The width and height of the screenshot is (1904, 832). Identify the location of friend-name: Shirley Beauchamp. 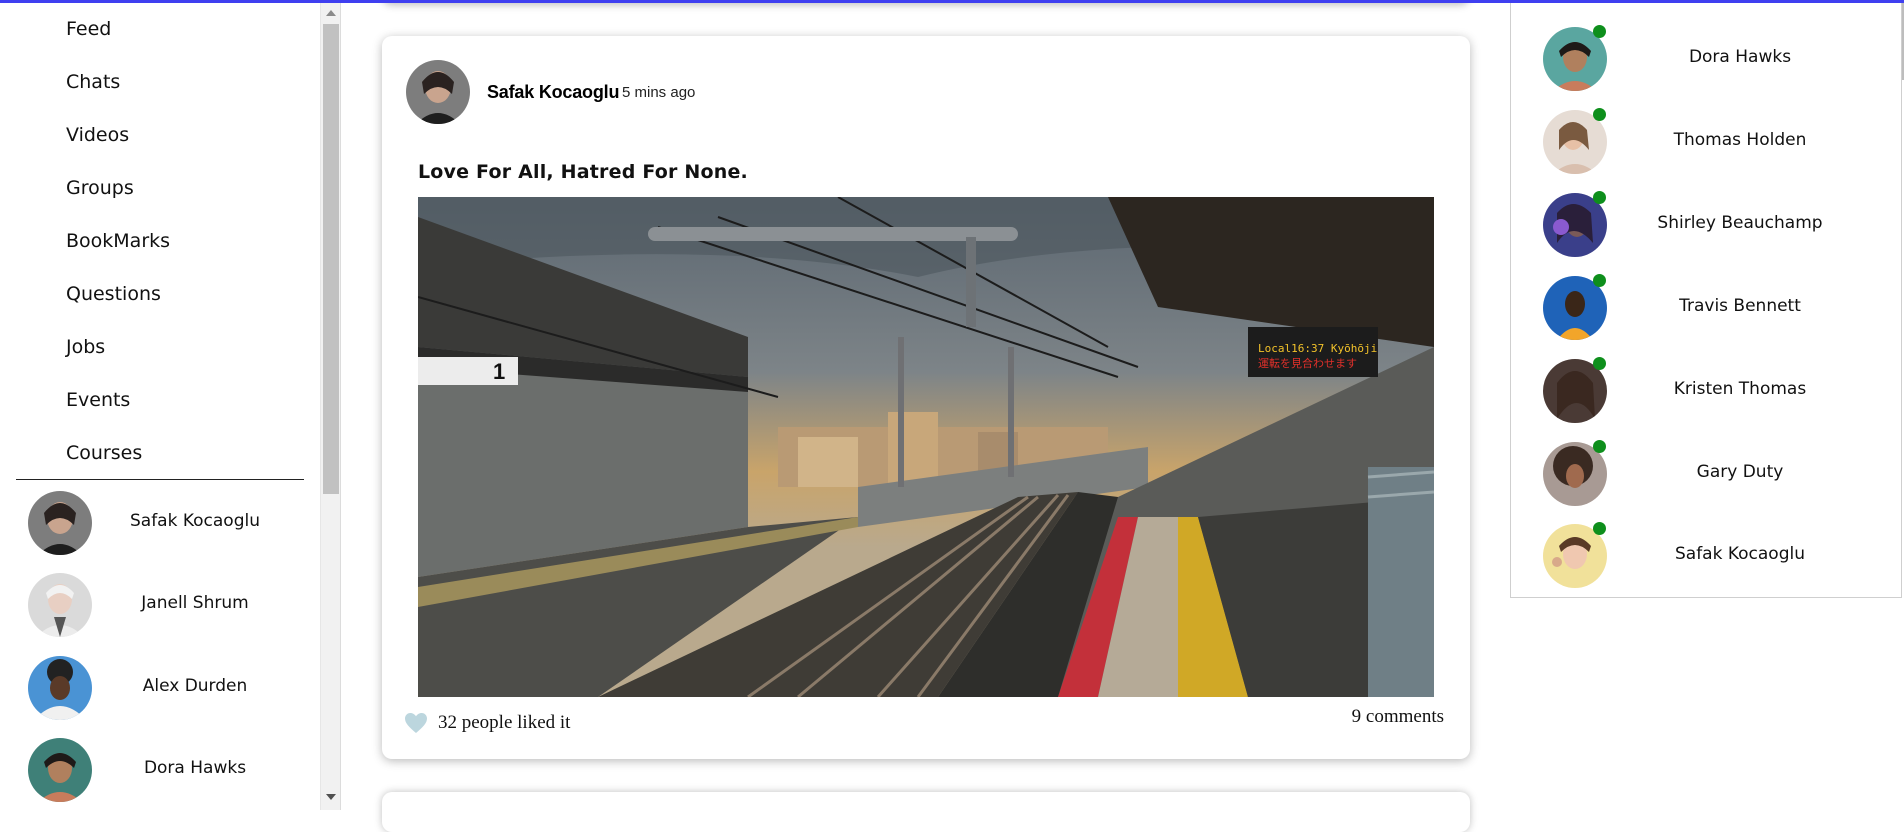
(1740, 223).